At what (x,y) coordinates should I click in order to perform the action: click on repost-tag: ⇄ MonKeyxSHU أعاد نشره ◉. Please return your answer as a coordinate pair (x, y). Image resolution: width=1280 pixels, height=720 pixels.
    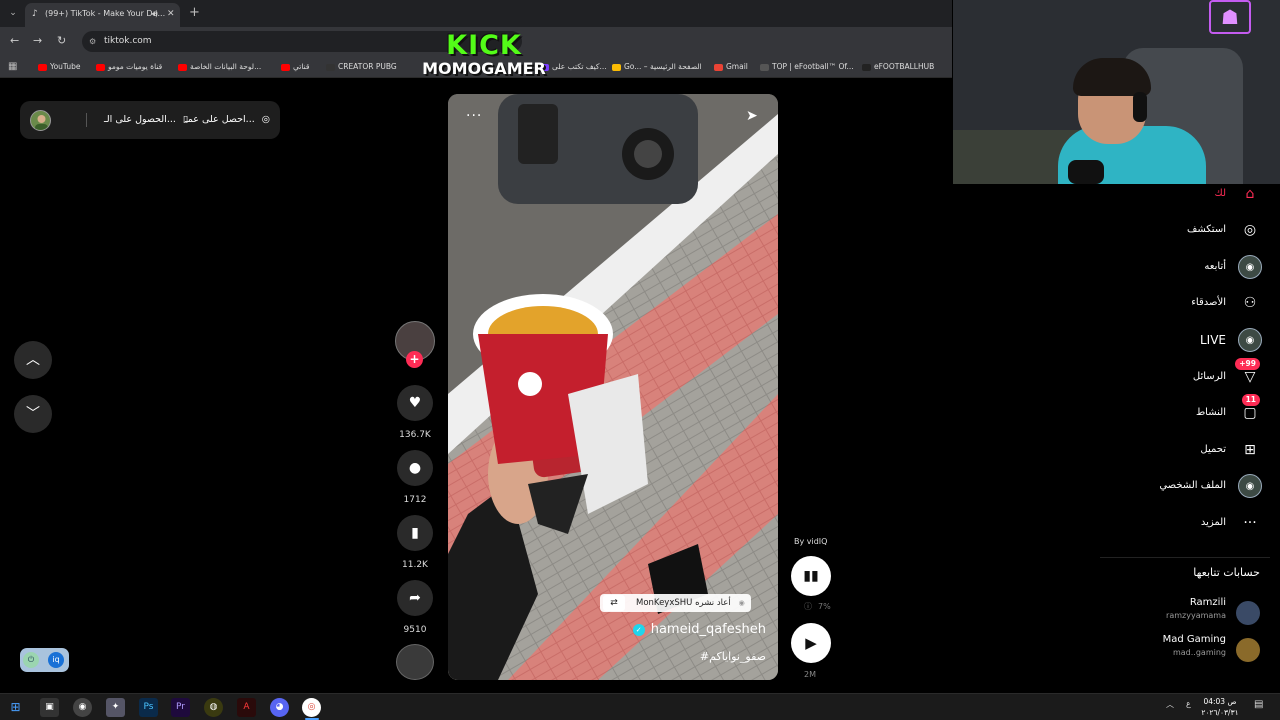
    Looking at the image, I should click on (675, 603).